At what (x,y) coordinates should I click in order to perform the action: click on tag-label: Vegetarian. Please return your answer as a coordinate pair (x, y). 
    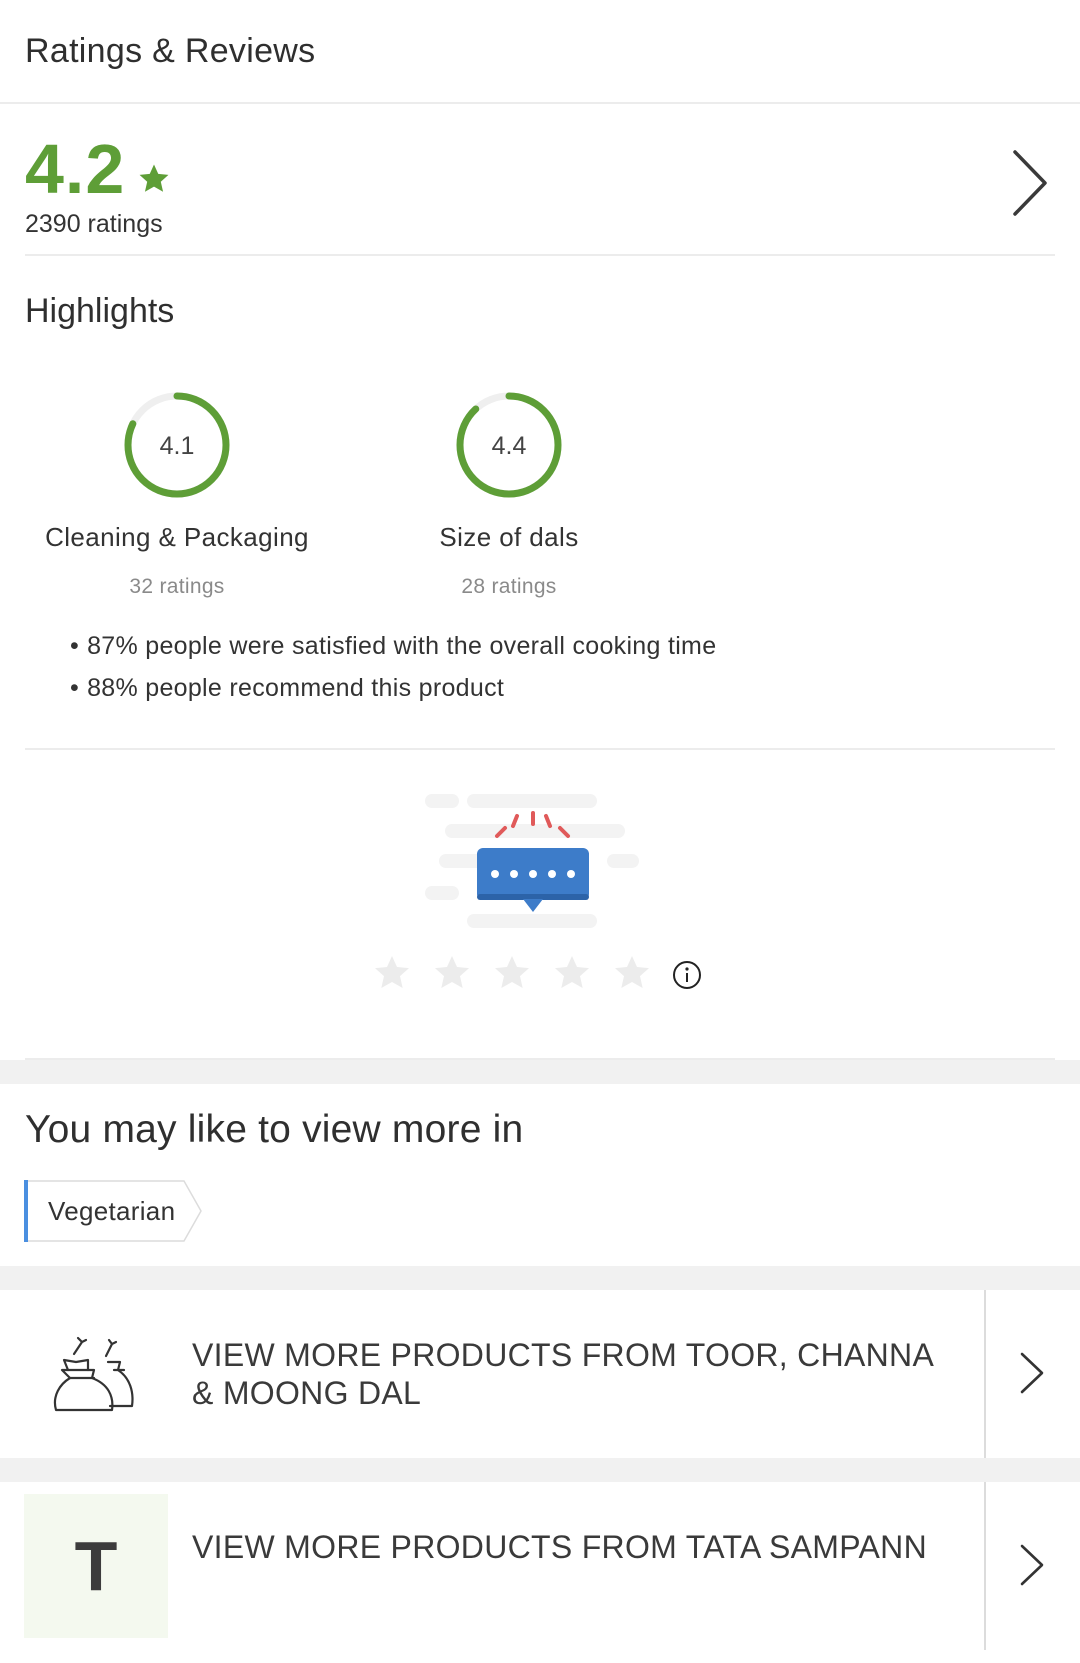
    Looking at the image, I should click on (112, 1211).